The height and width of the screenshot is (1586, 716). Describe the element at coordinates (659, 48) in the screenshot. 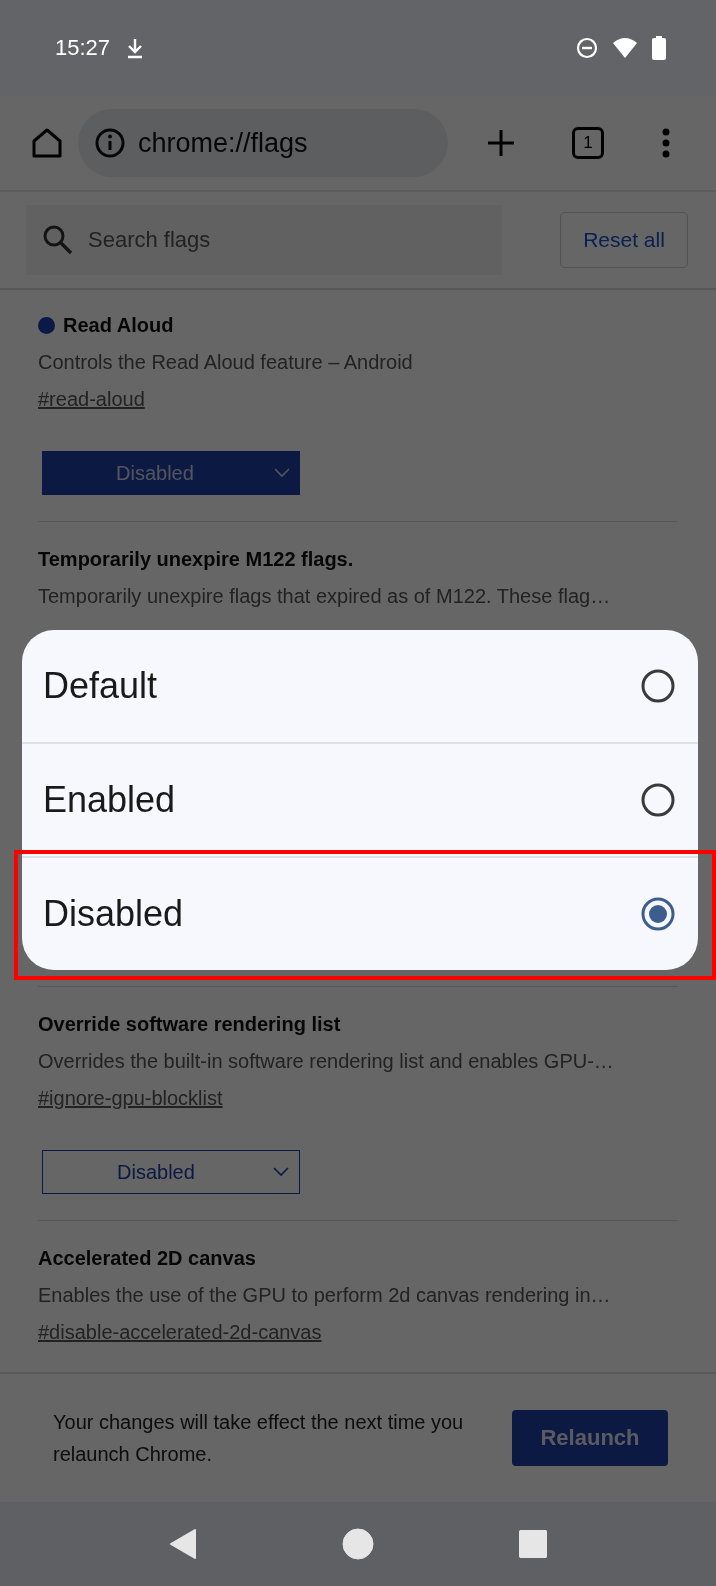

I see `battery-icon` at that location.